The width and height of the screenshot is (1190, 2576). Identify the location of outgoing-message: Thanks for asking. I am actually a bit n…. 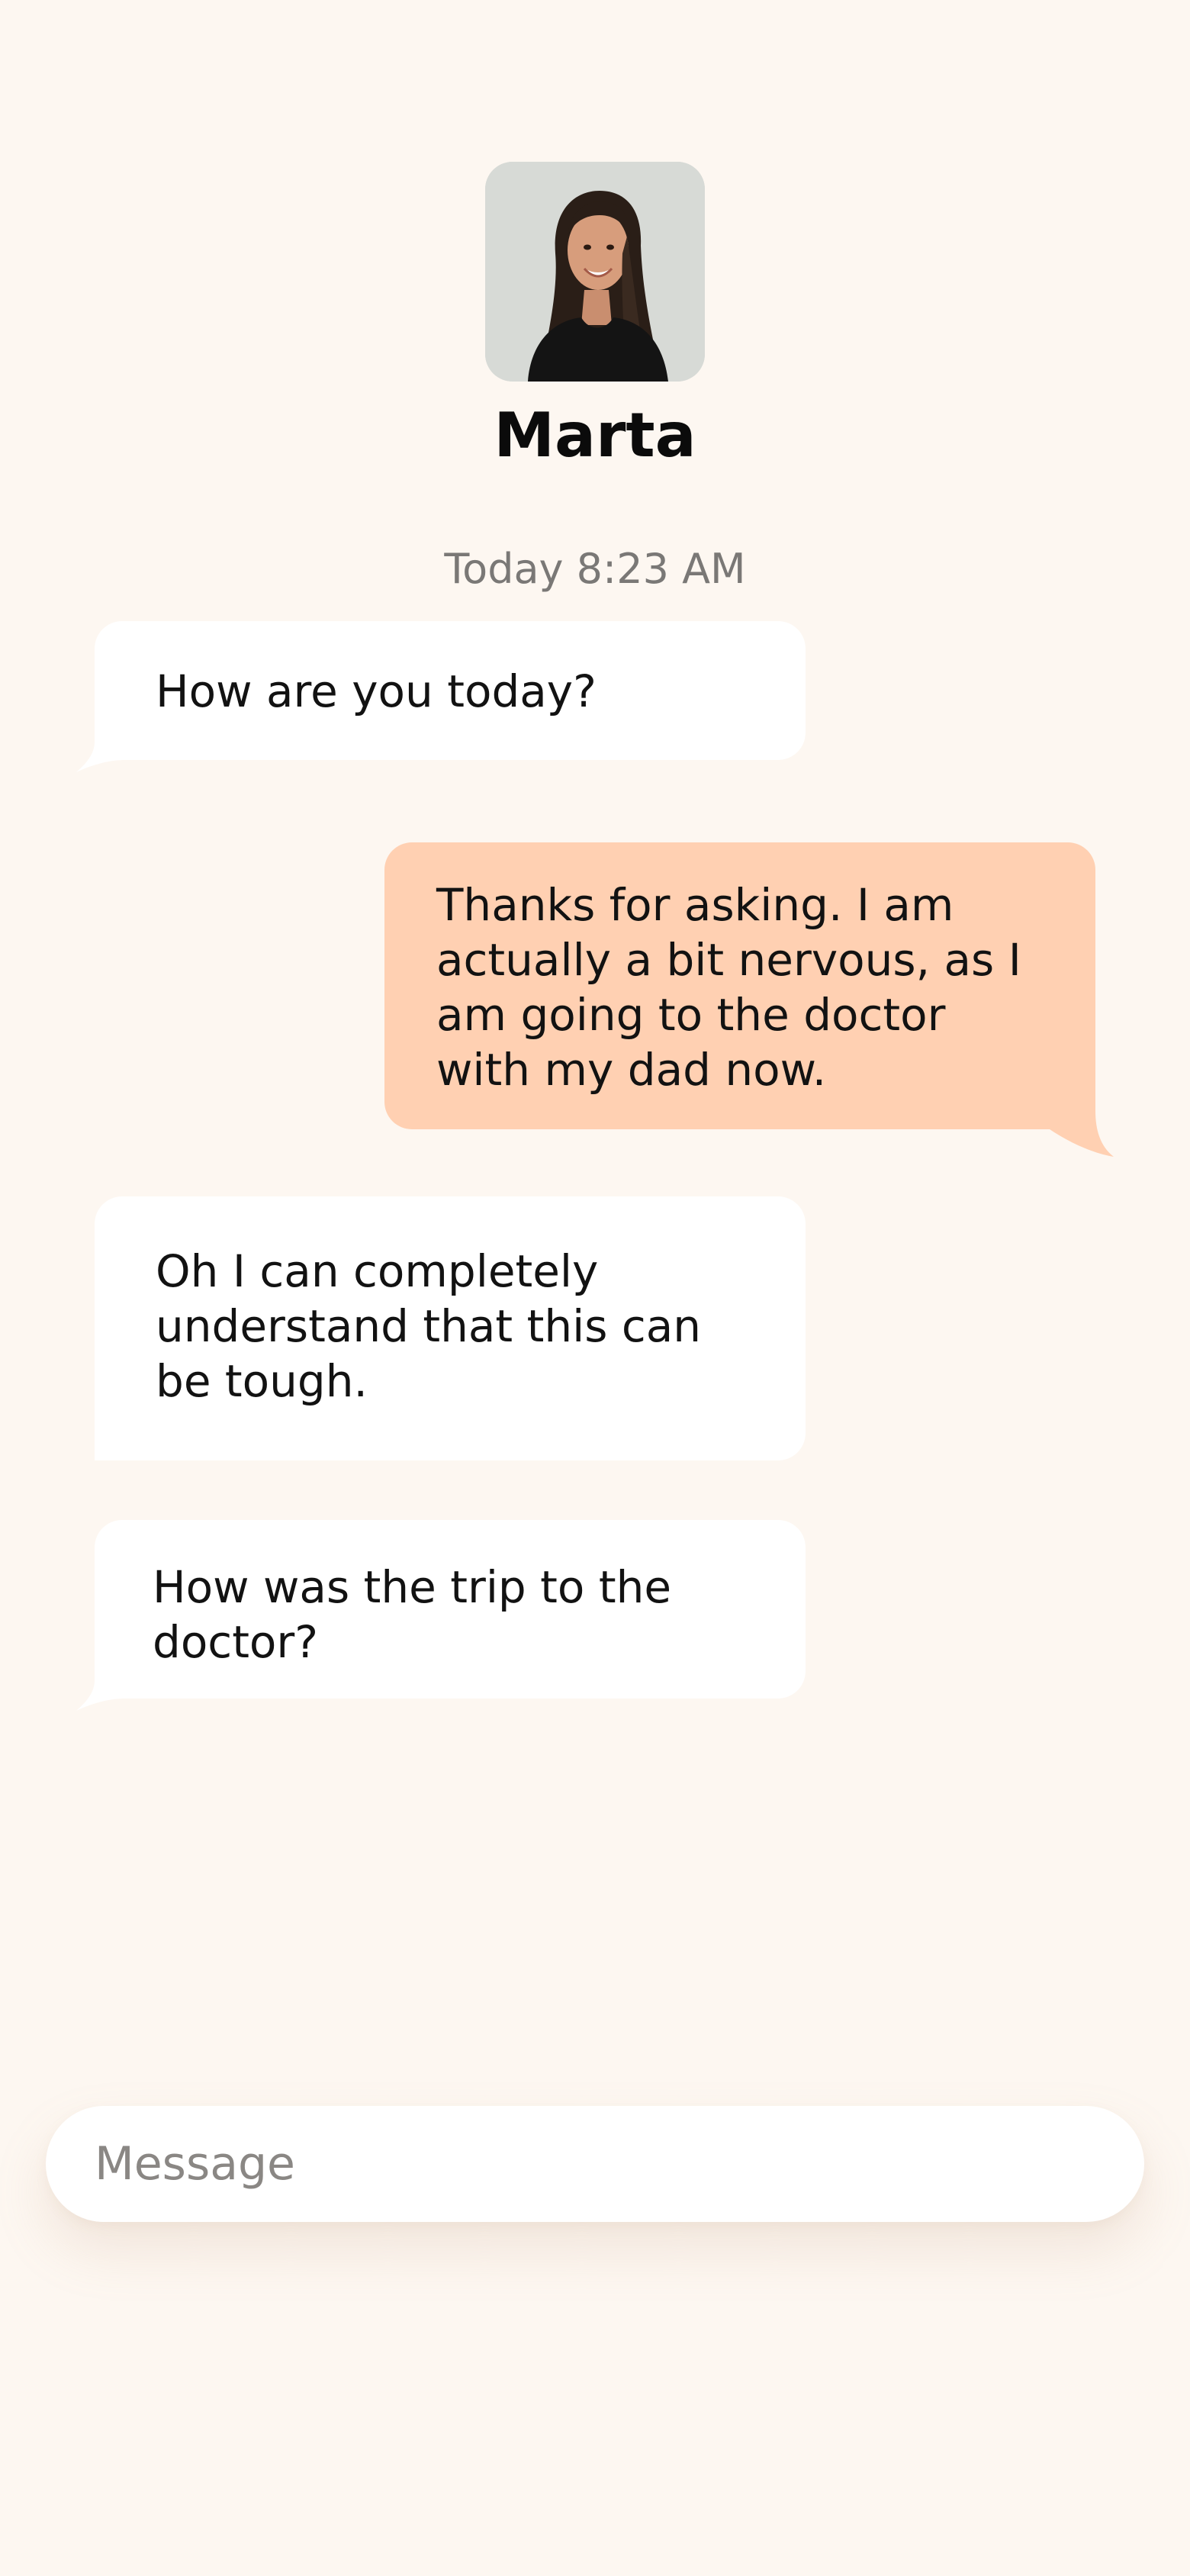
(749, 999).